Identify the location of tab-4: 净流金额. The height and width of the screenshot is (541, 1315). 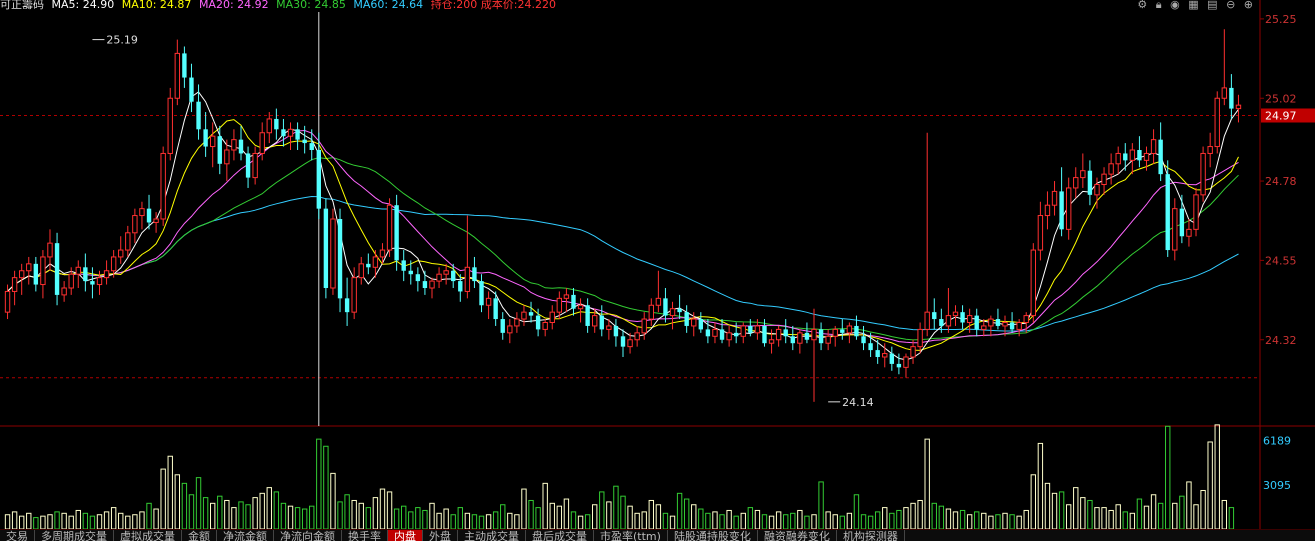
(245, 535).